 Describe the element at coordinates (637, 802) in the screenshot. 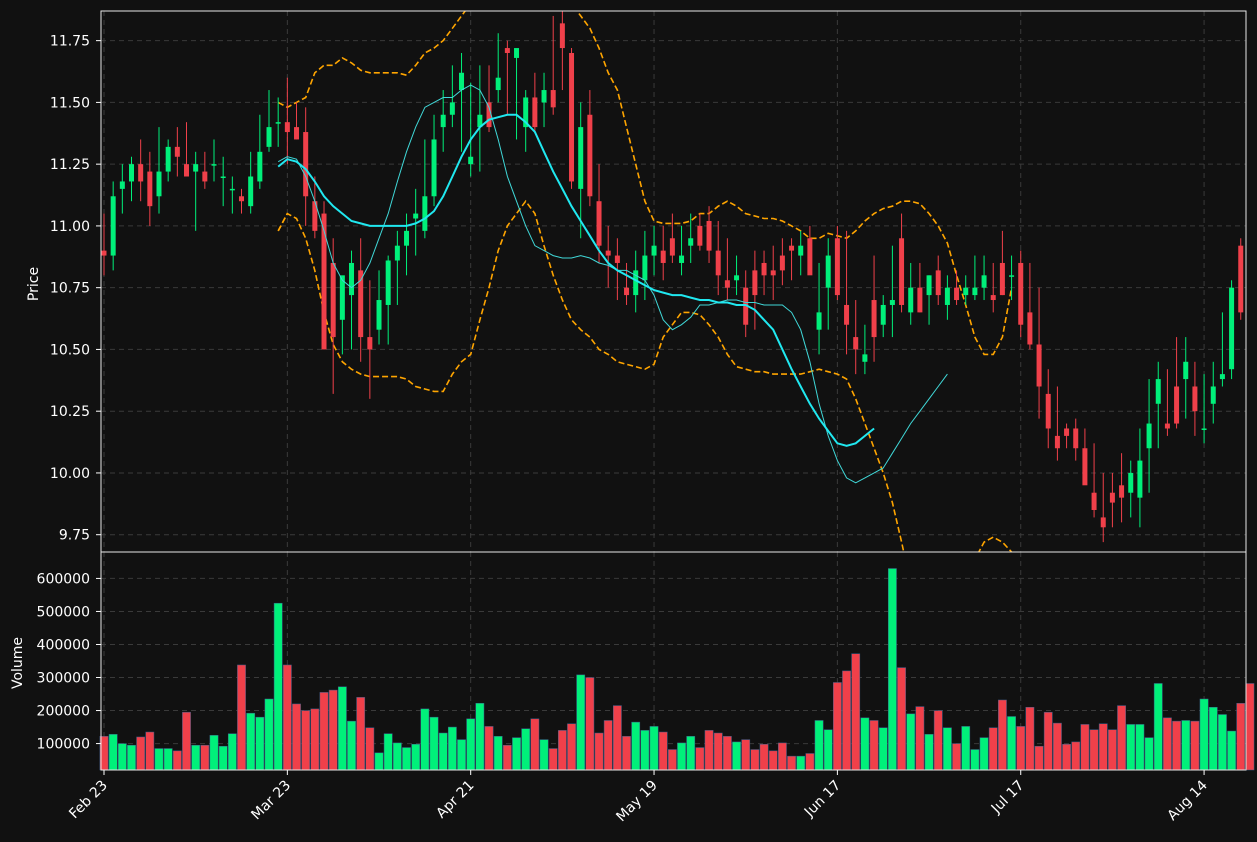

I see `x-tick-label: May 19` at that location.